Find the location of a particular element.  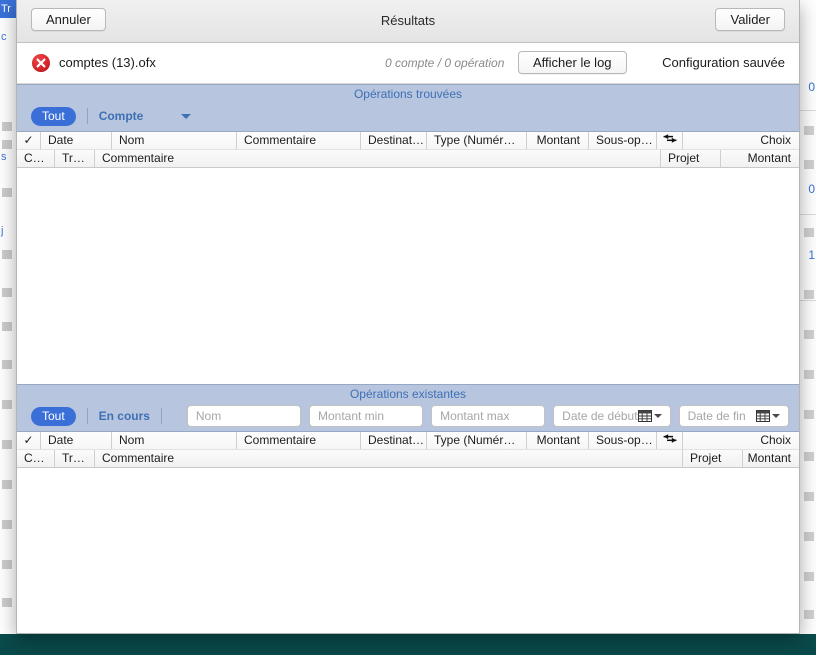

background-right-strip: 0 0 1 is located at coordinates (807, 317).